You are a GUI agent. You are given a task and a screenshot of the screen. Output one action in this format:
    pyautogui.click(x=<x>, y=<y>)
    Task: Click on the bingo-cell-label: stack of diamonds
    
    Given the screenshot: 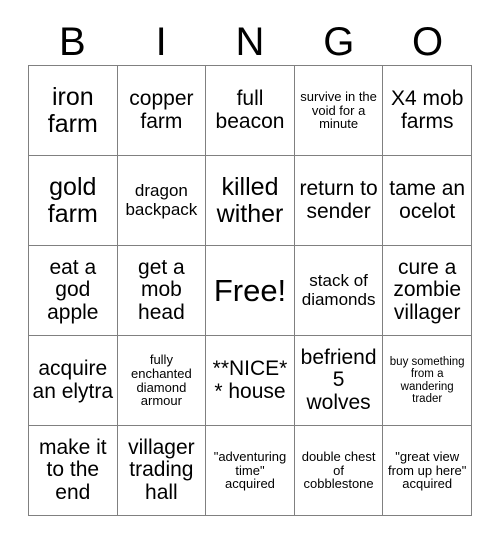 What is the action you would take?
    pyautogui.click(x=338, y=290)
    